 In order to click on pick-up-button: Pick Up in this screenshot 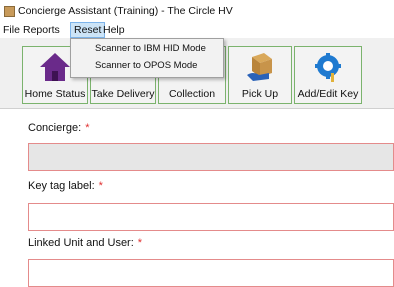, I will do `click(260, 75)`.